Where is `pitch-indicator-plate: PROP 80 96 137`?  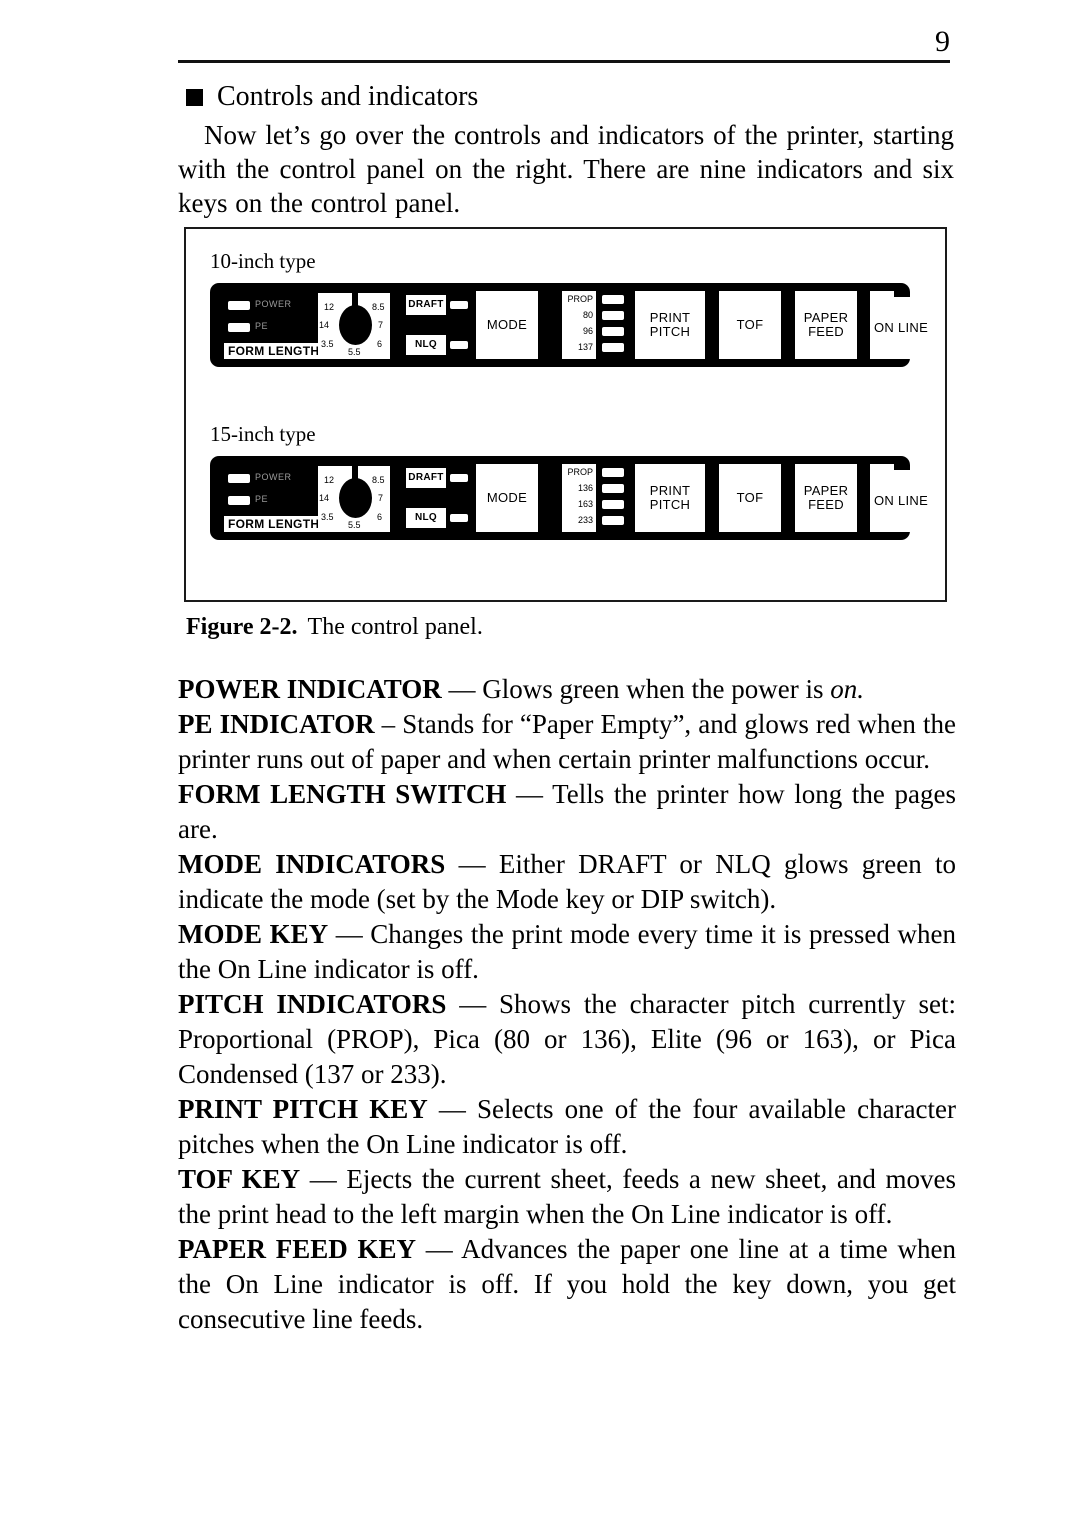
pitch-indicator-plate: PROP 80 96 137 is located at coordinates (579, 325).